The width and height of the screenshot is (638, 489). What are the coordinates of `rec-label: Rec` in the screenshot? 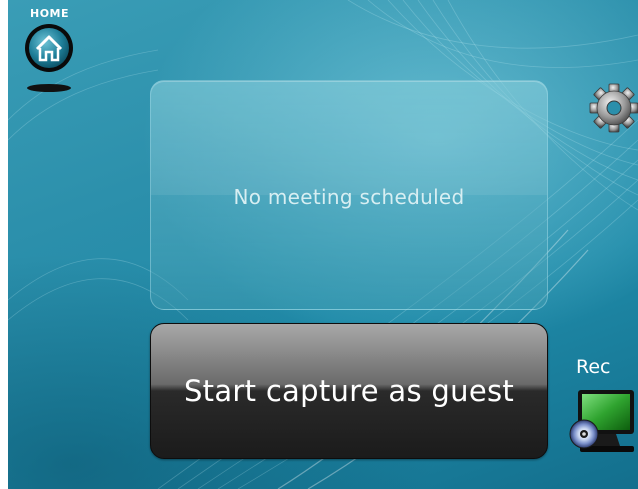 It's located at (593, 367).